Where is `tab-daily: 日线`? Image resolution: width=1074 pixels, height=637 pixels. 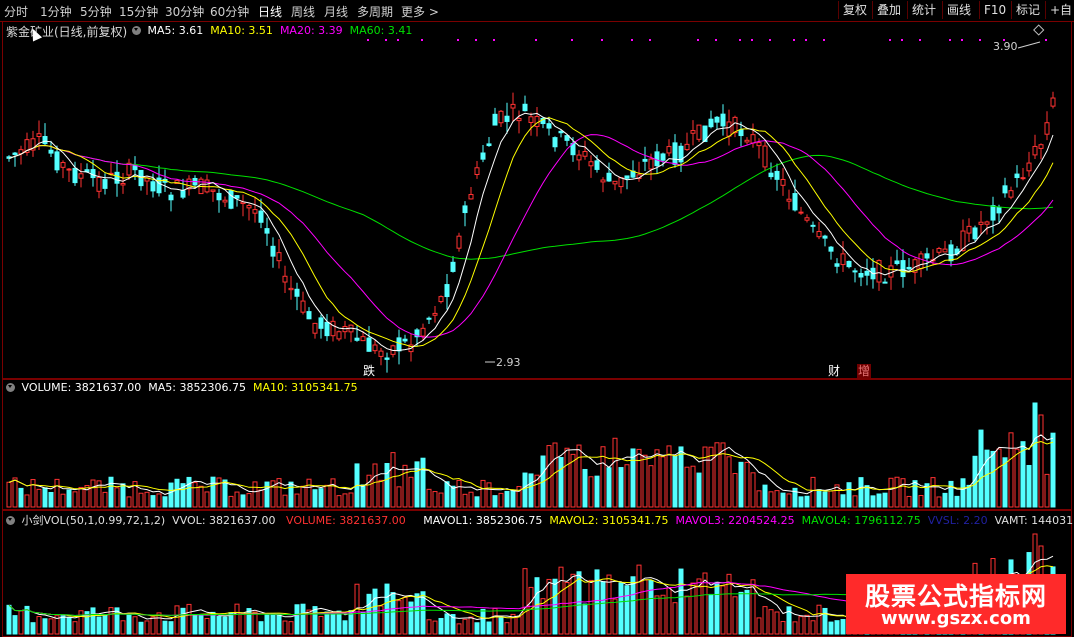 tab-daily: 日线 is located at coordinates (270, 11).